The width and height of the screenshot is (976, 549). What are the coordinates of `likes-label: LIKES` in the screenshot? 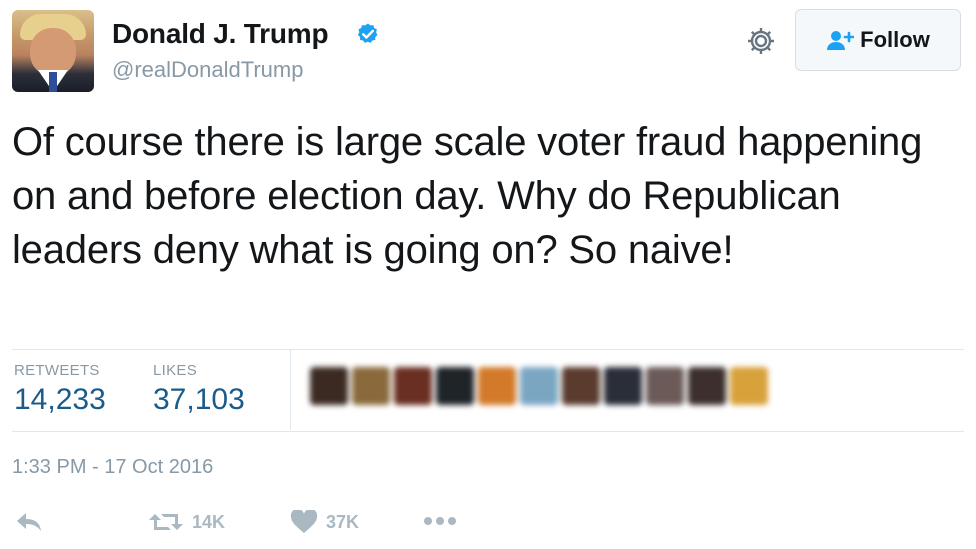 It's located at (175, 370).